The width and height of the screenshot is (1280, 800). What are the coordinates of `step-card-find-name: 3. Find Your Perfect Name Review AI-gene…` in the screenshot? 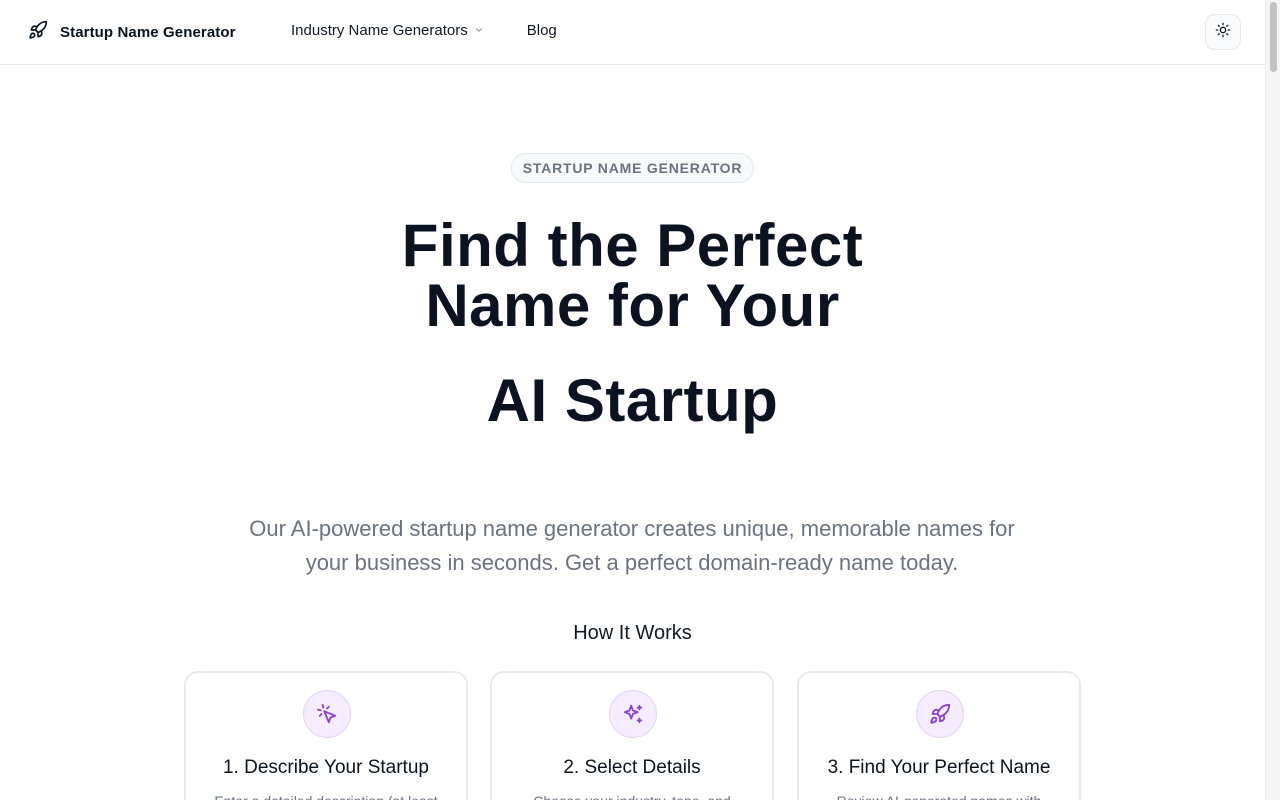 It's located at (939, 735).